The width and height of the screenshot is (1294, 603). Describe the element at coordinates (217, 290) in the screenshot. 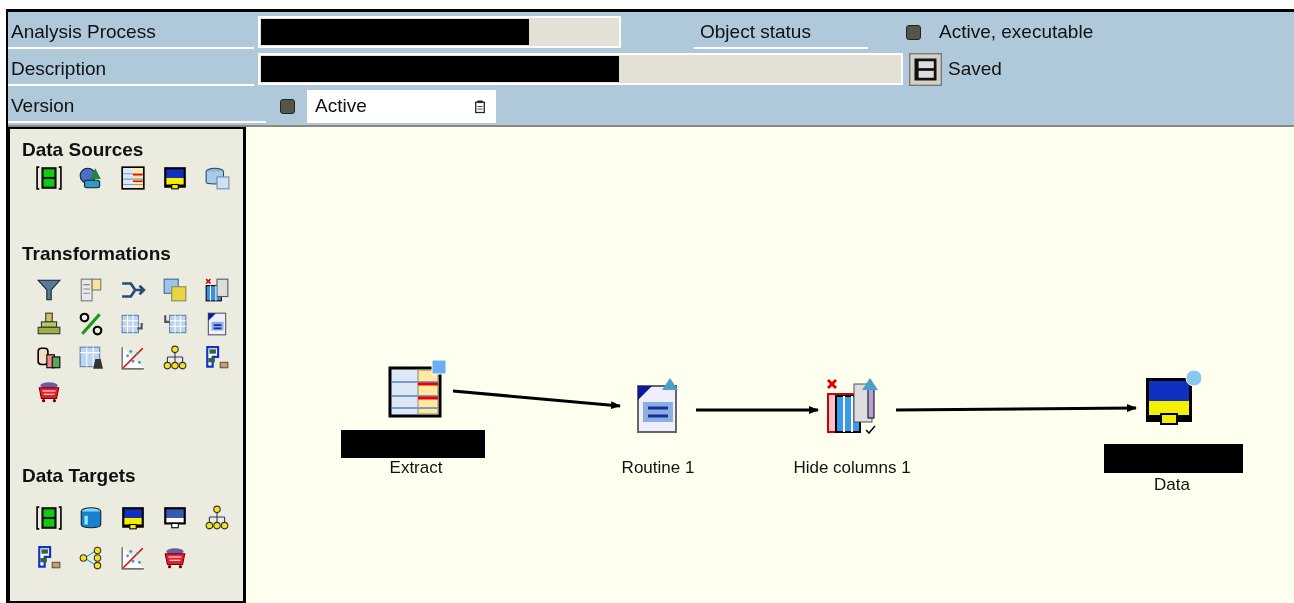

I see `columns-icon` at that location.